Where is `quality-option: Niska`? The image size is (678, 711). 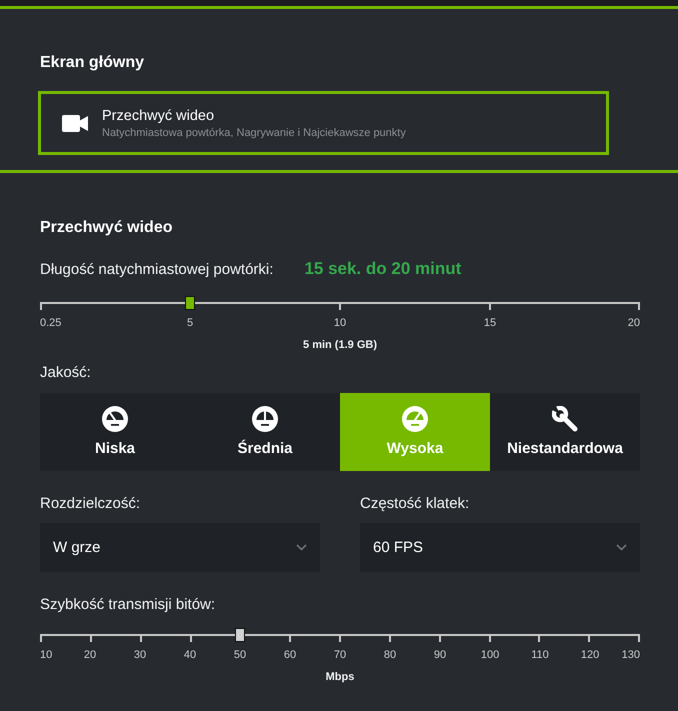
quality-option: Niska is located at coordinates (115, 432).